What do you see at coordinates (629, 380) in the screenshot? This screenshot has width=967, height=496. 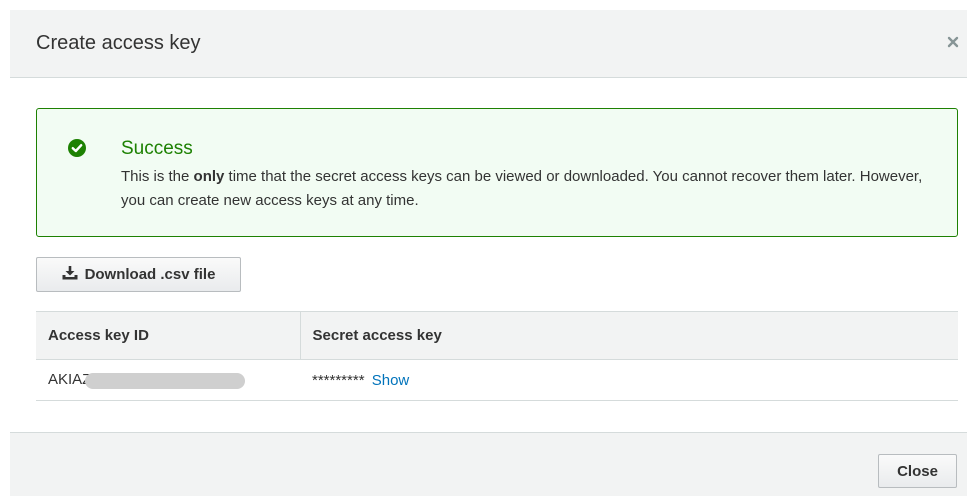 I see `secret-access-key-cell: ********* Show` at bounding box center [629, 380].